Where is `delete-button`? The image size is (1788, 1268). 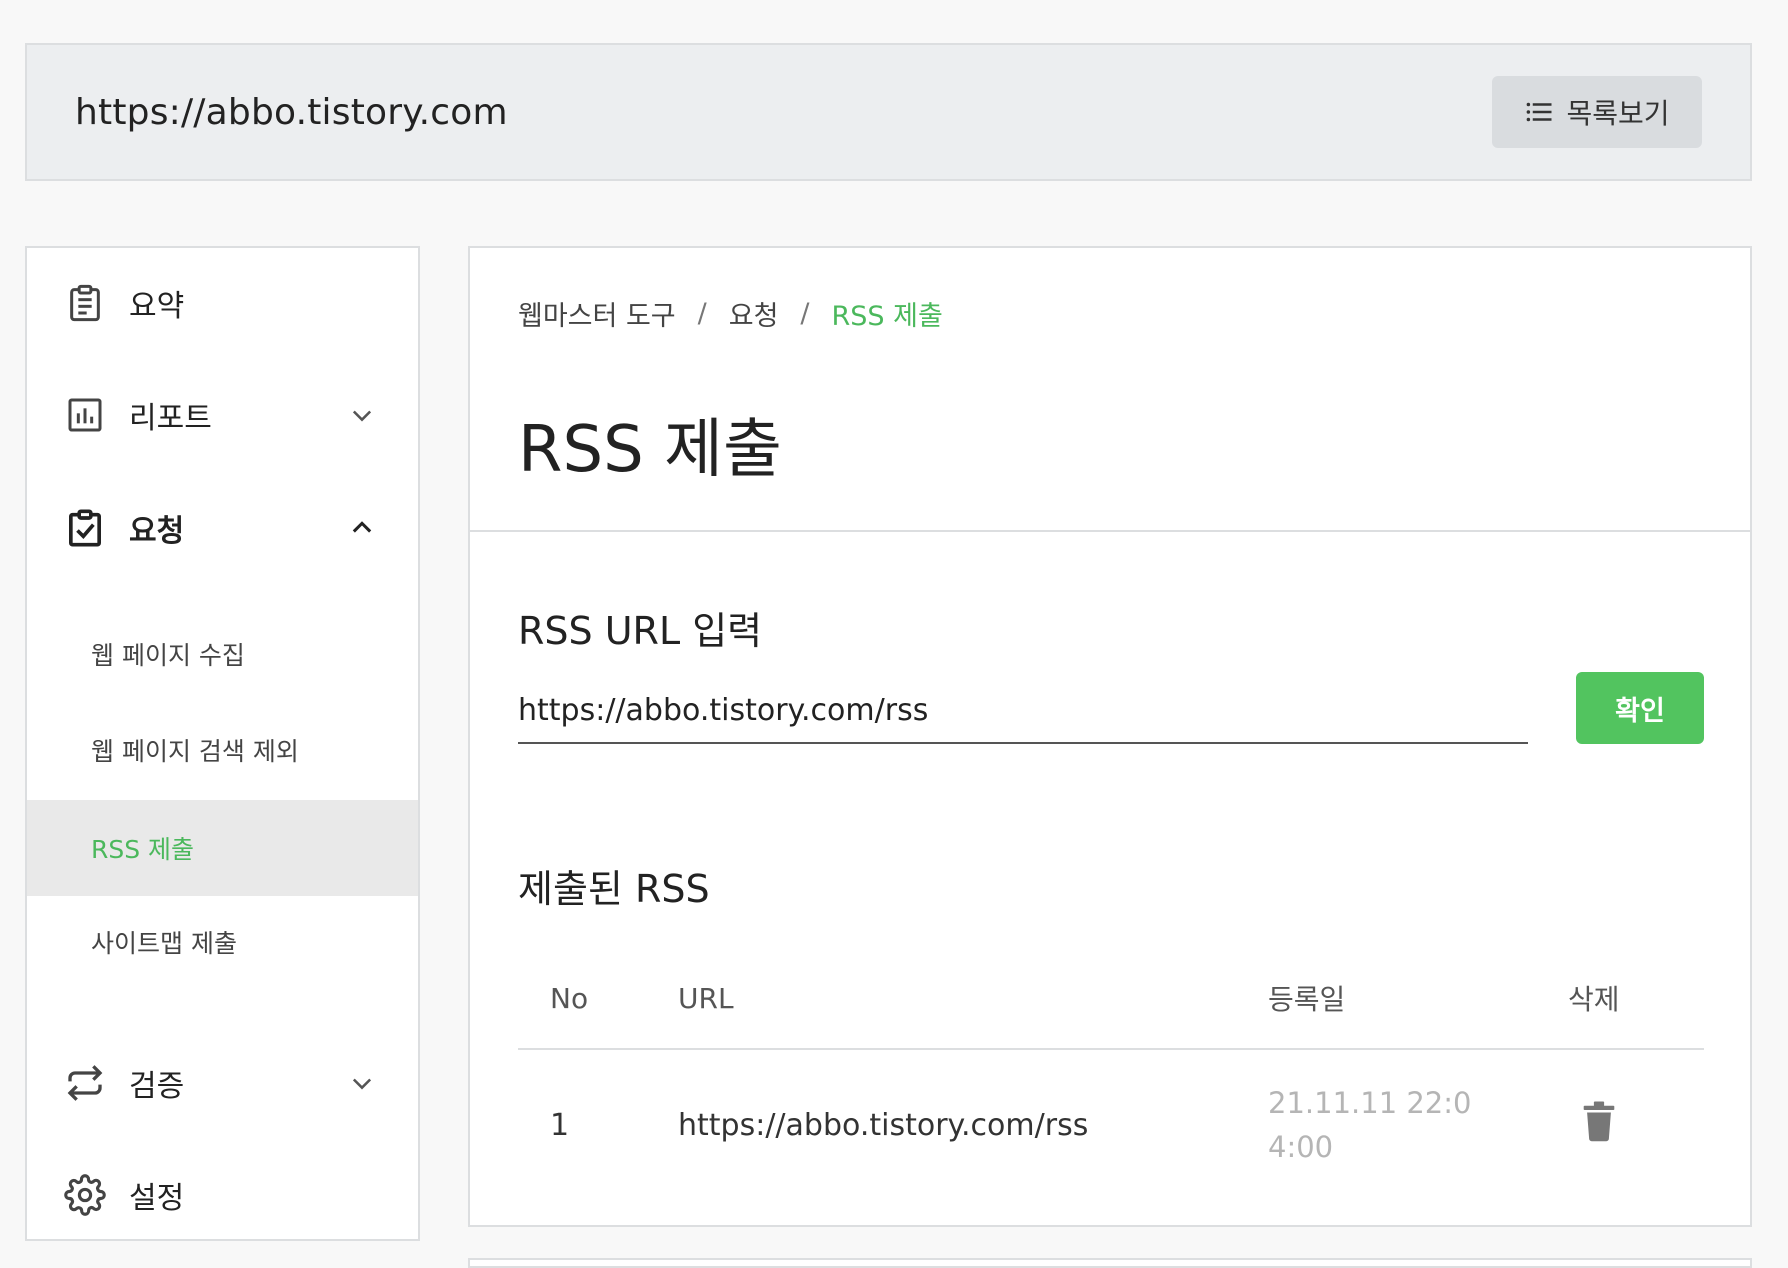 delete-button is located at coordinates (1599, 1125).